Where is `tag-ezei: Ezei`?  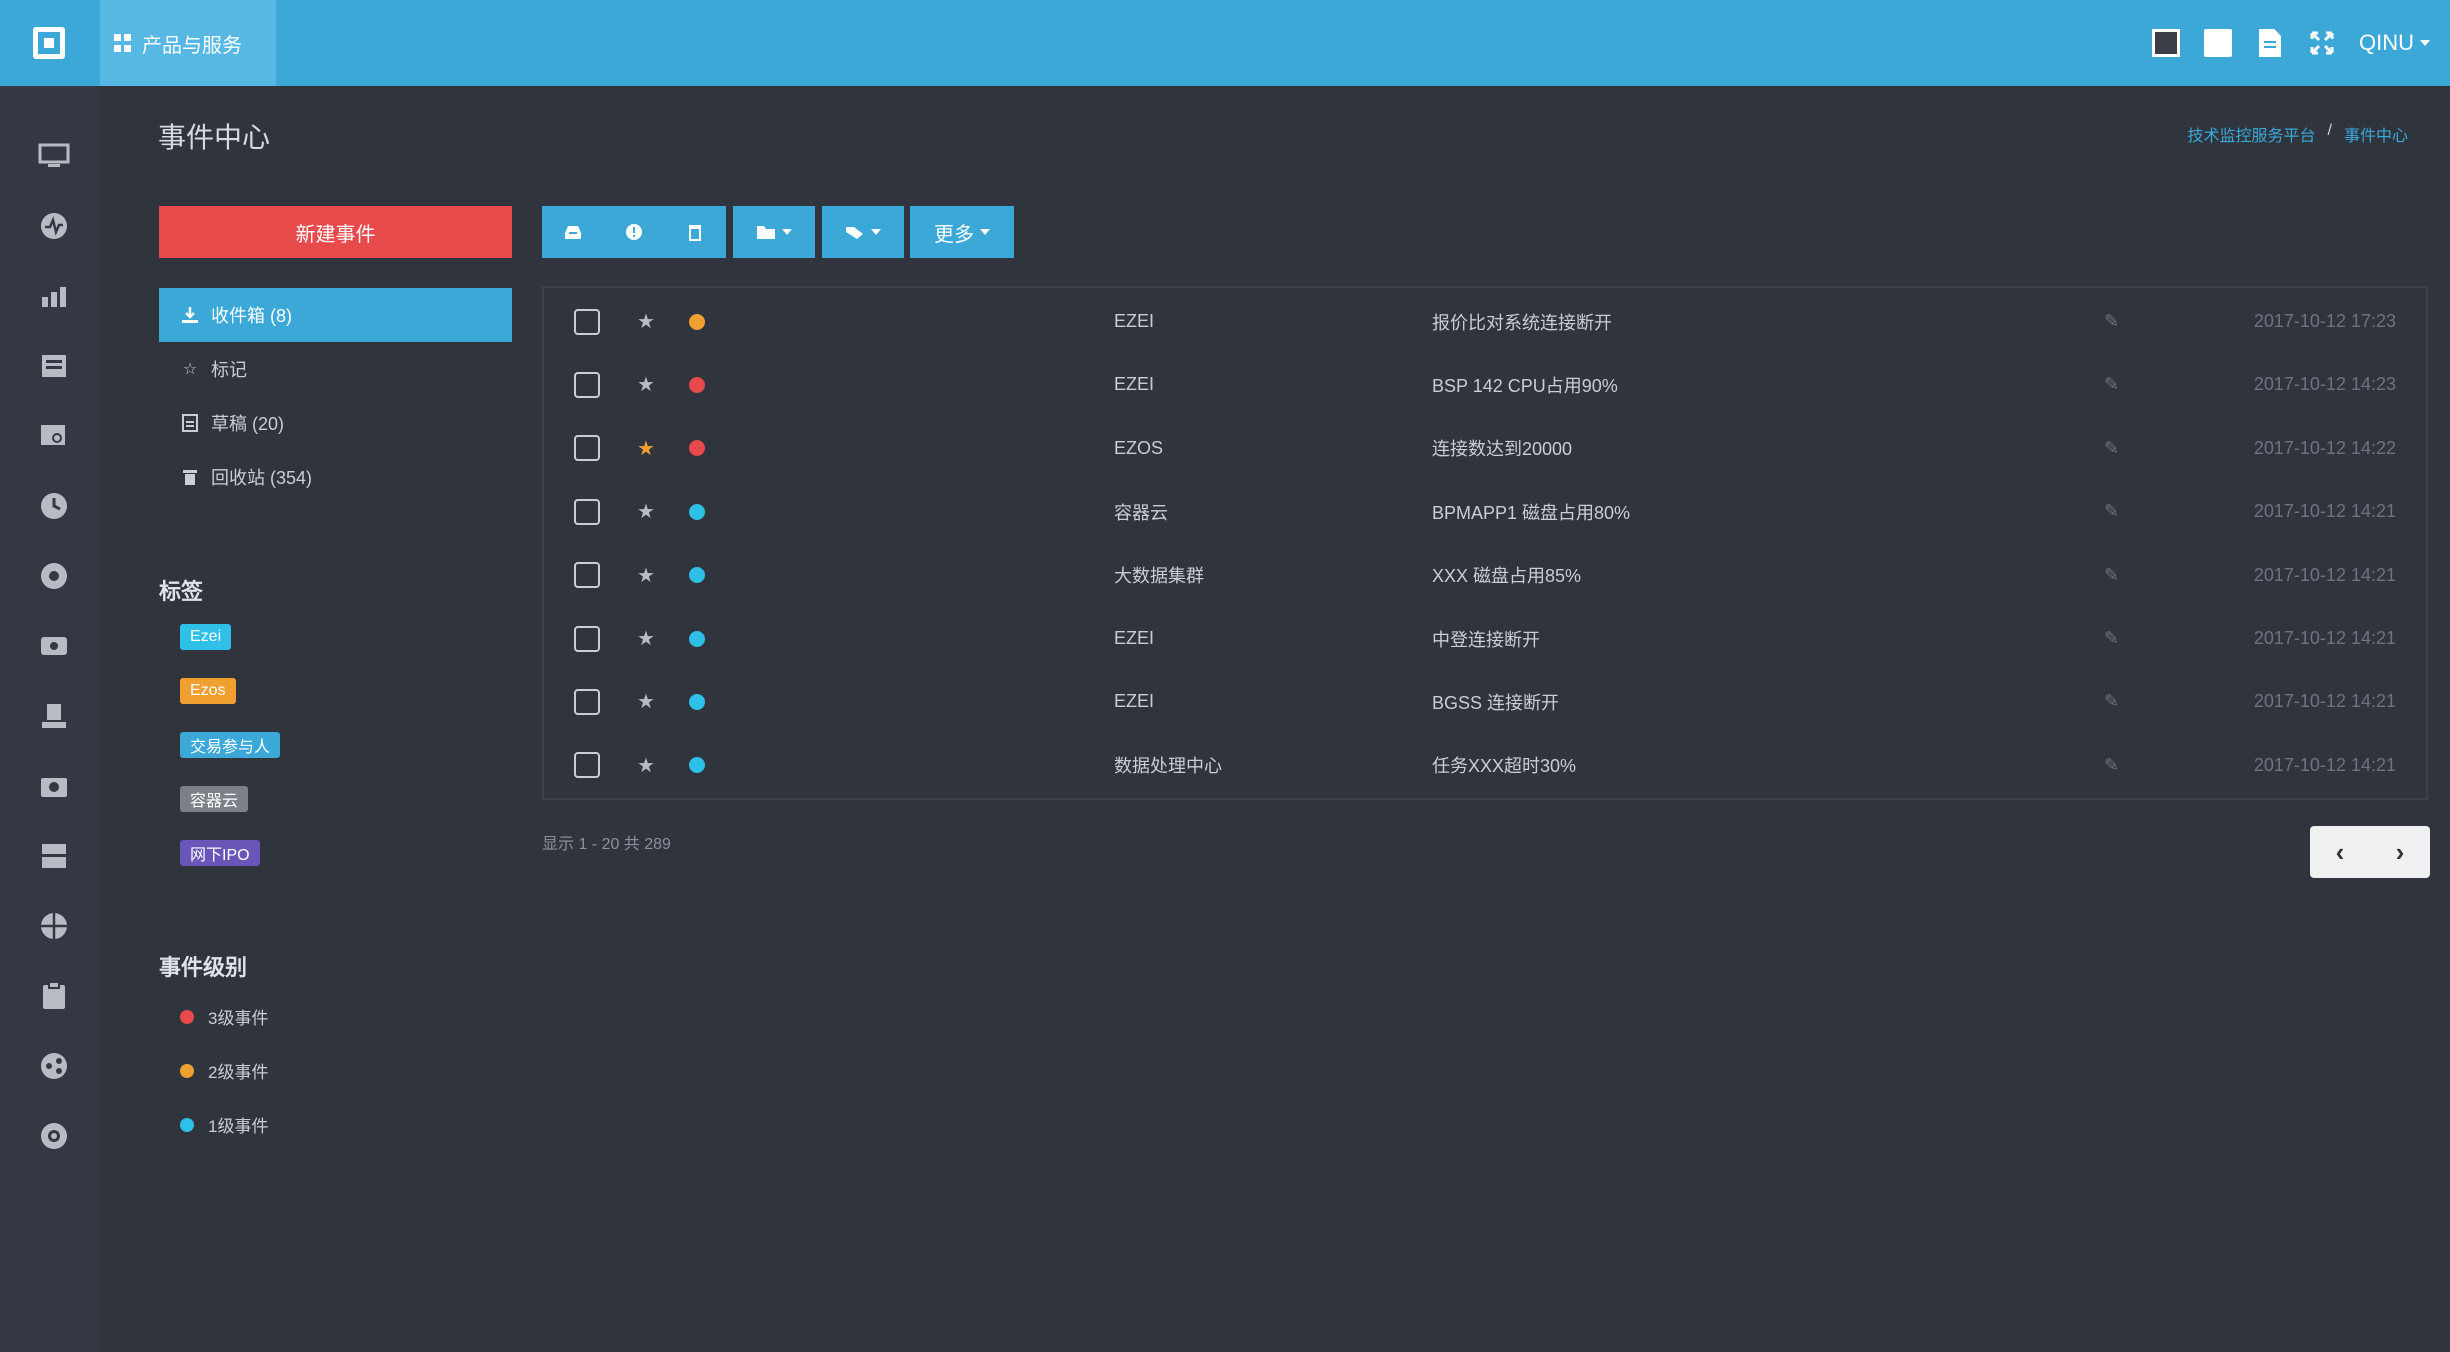
tag-ezei: Ezei is located at coordinates (206, 637).